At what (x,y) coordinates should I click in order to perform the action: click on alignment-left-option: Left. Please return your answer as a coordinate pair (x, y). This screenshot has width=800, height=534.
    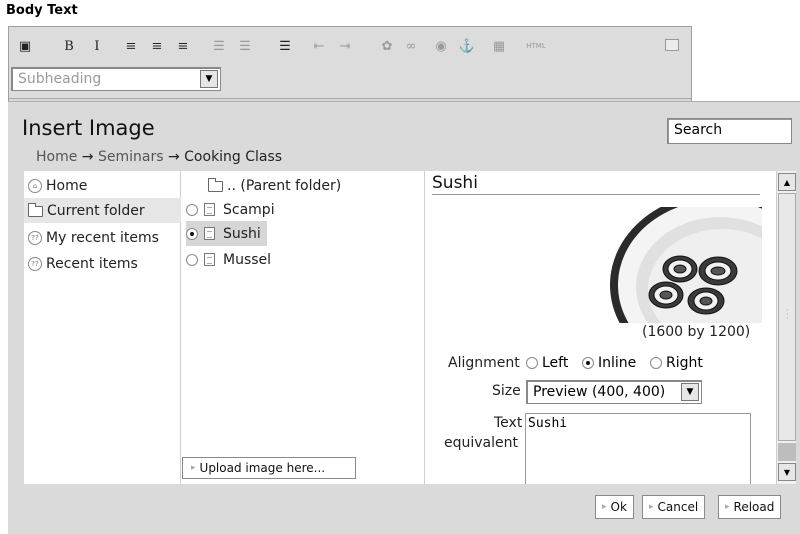
    Looking at the image, I should click on (547, 363).